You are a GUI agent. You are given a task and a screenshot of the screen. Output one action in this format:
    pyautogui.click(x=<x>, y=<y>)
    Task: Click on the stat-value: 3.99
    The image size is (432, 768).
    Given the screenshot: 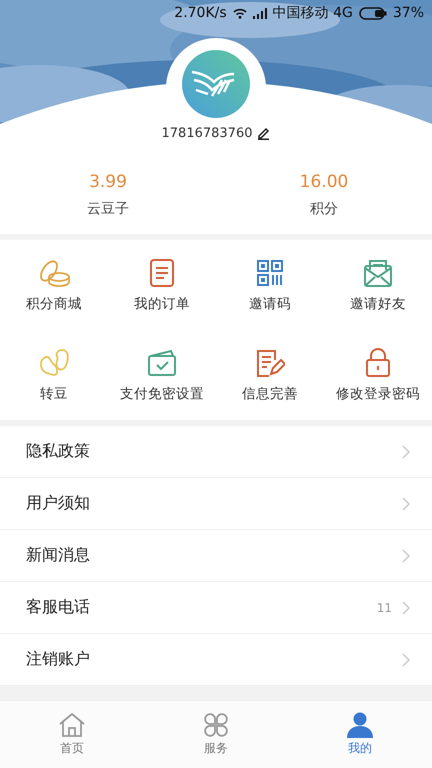 What is the action you would take?
    pyautogui.click(x=108, y=182)
    